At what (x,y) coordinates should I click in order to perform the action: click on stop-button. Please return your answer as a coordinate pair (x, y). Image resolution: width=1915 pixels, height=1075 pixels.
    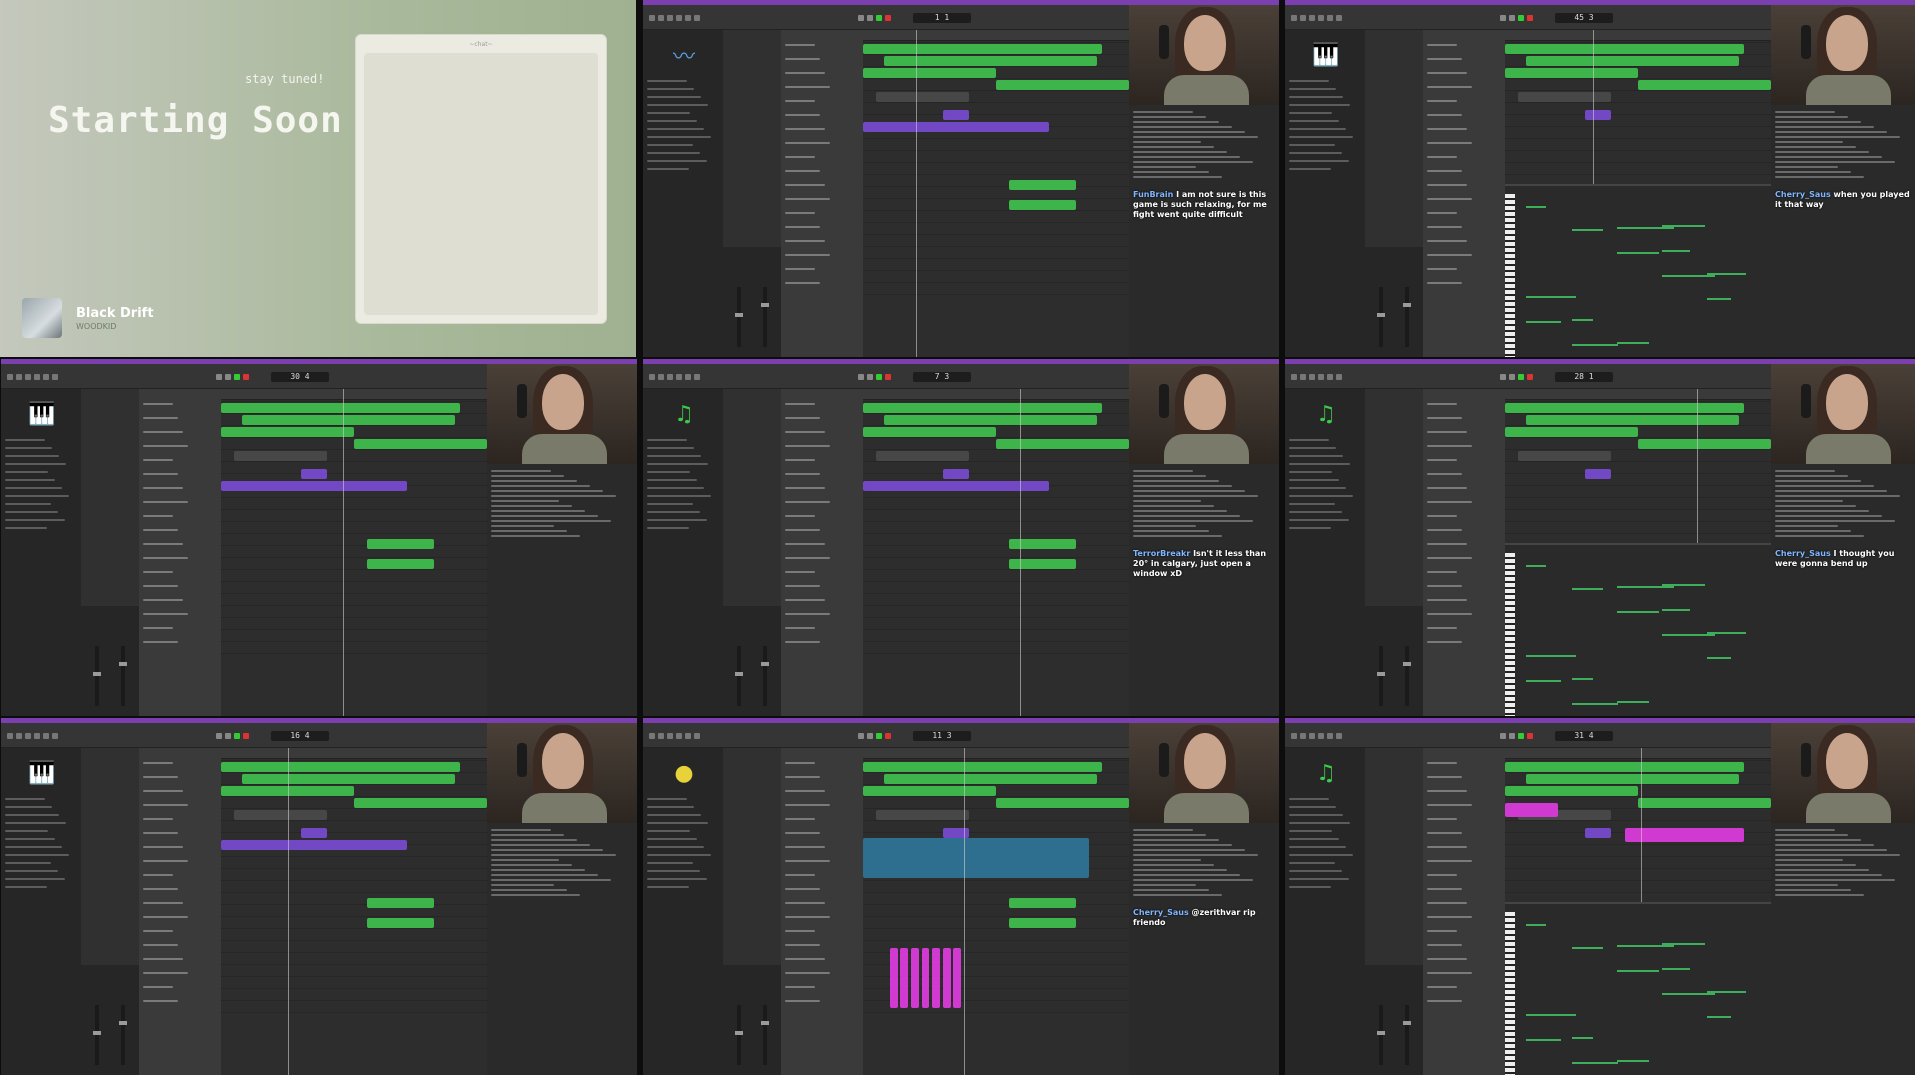
    Looking at the image, I should click on (228, 377).